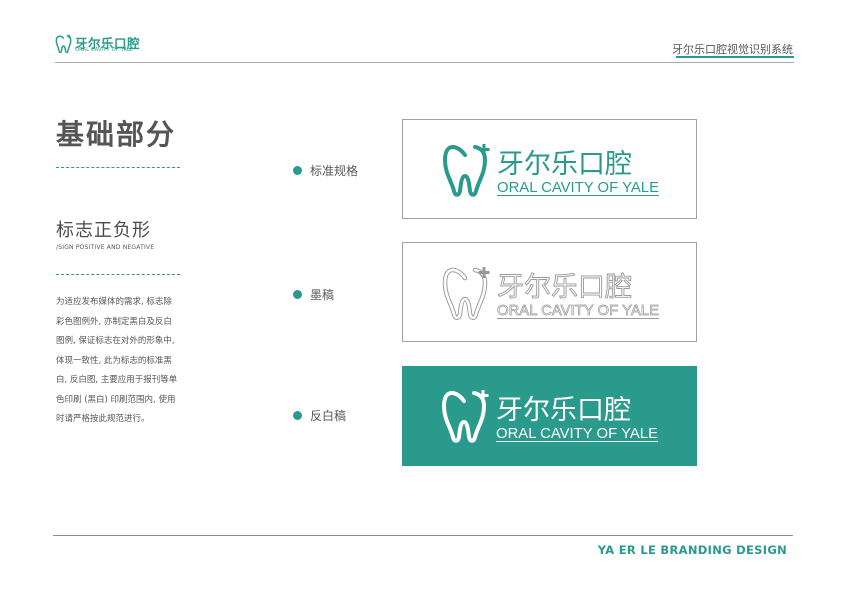 The height and width of the screenshot is (600, 849). What do you see at coordinates (466, 293) in the screenshot?
I see `tooth-outline-icon` at bounding box center [466, 293].